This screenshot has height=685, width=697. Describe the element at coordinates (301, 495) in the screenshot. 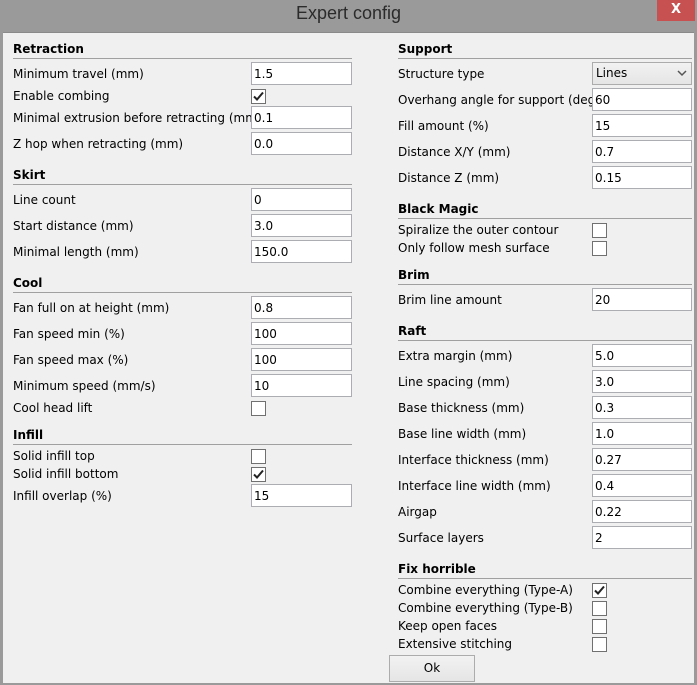

I see `infill-overlap-input` at that location.